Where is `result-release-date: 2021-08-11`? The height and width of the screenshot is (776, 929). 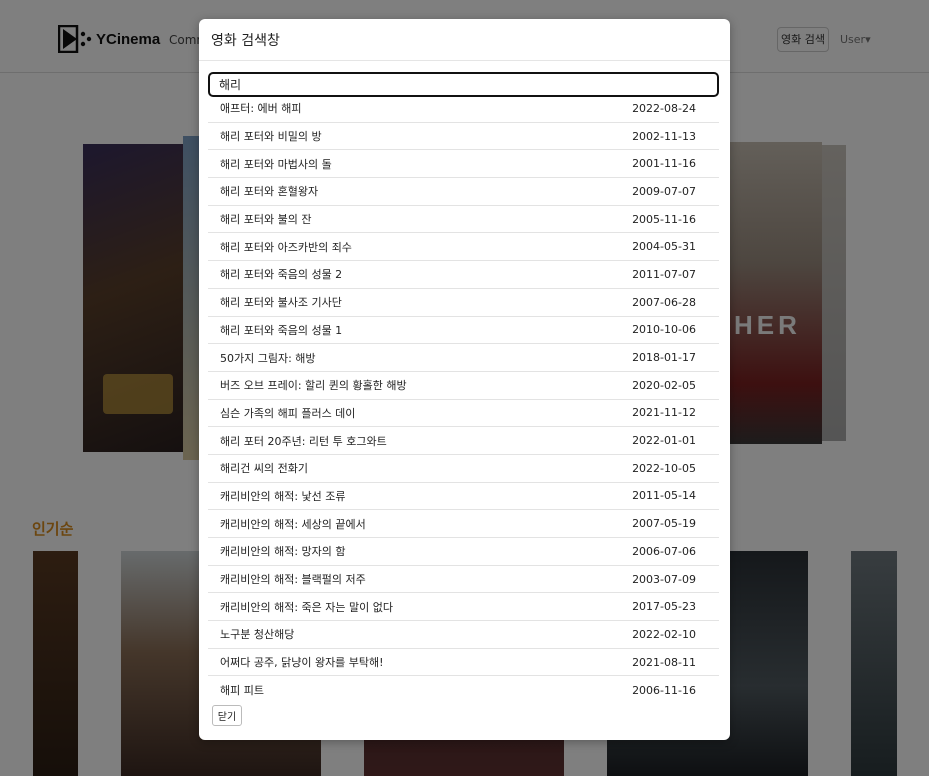
result-release-date: 2021-08-11 is located at coordinates (664, 662).